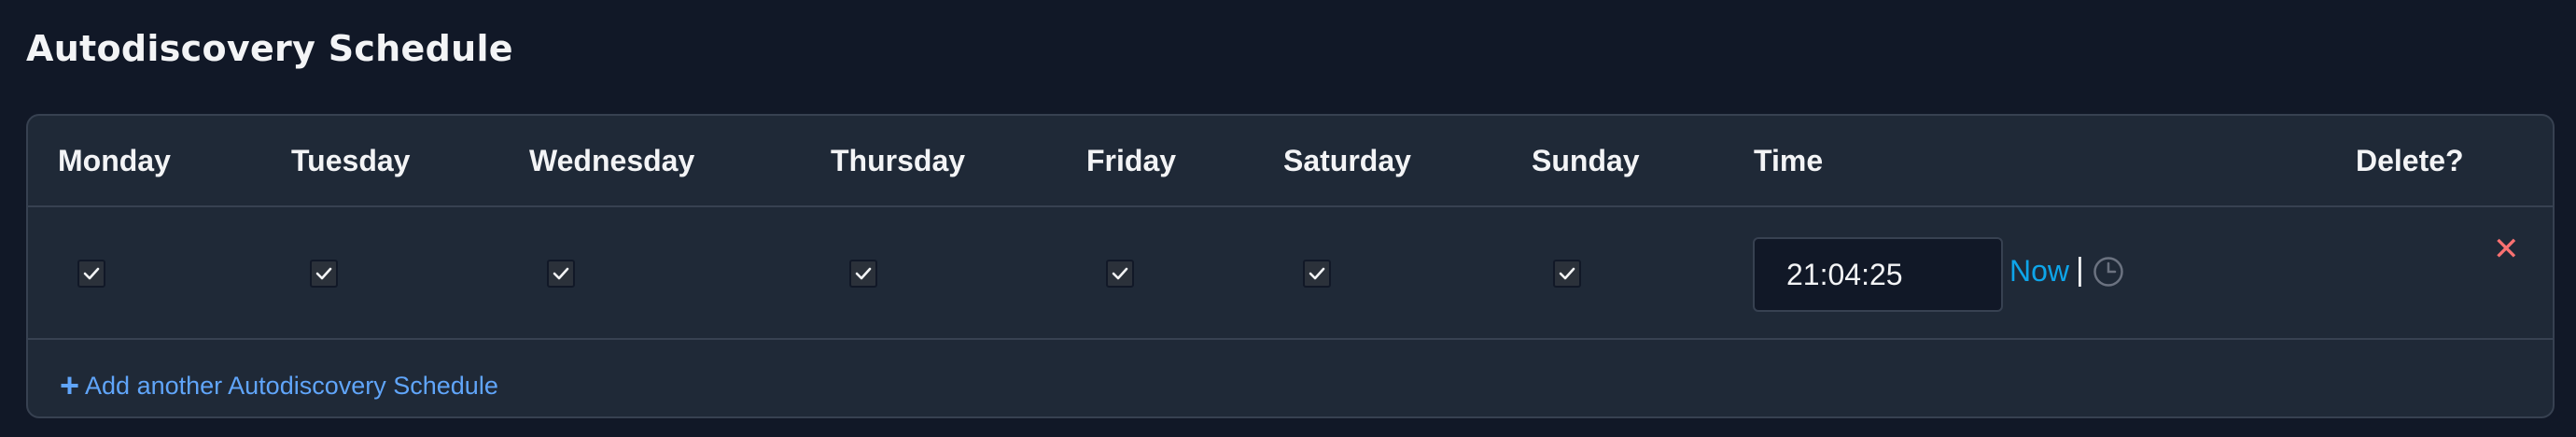 The width and height of the screenshot is (2576, 437). What do you see at coordinates (351, 161) in the screenshot?
I see `column-header-tuesday: Tuesday` at bounding box center [351, 161].